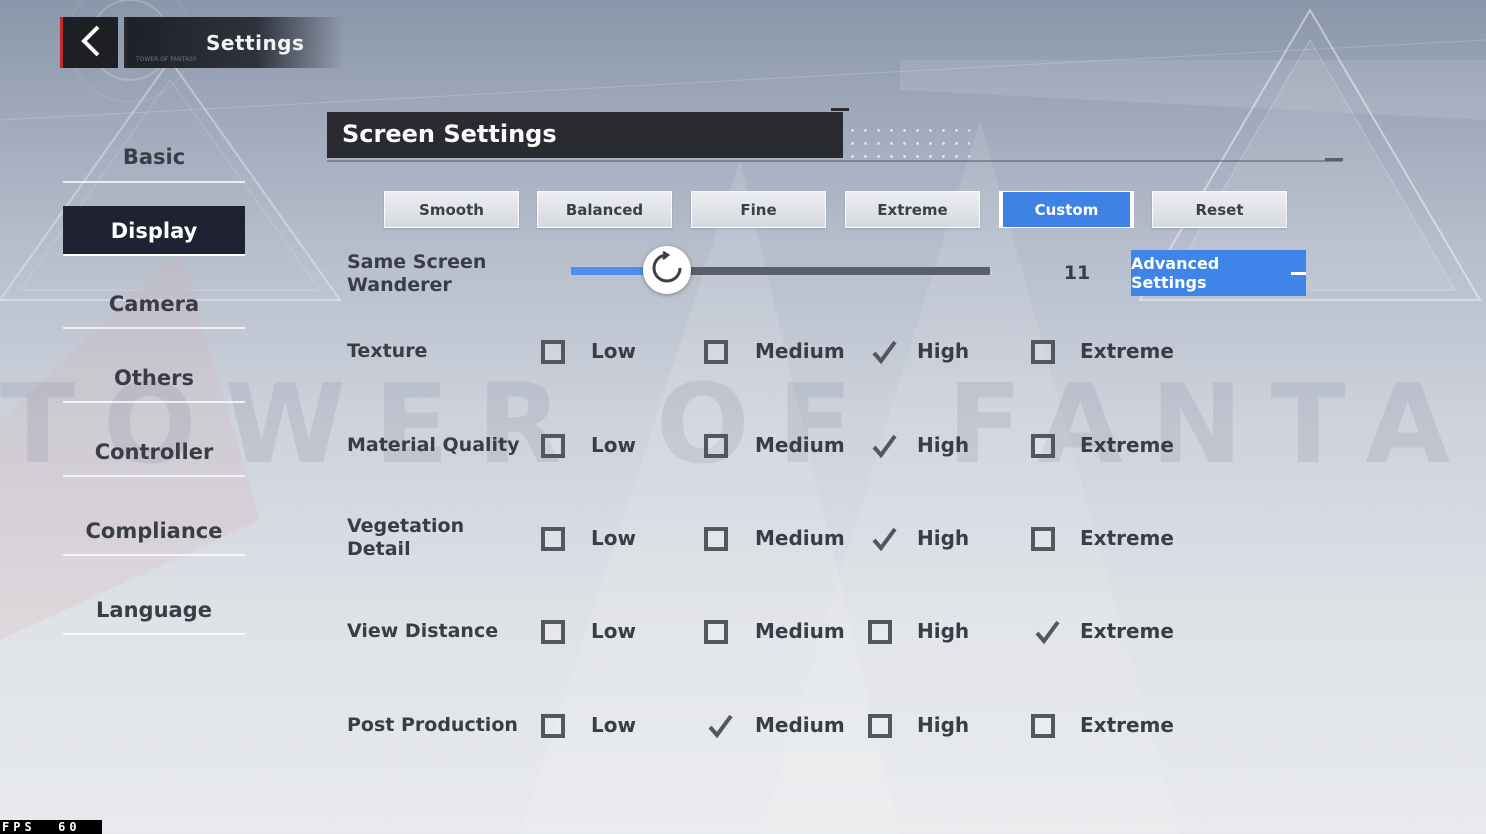  I want to click on slider-handle, so click(667, 270).